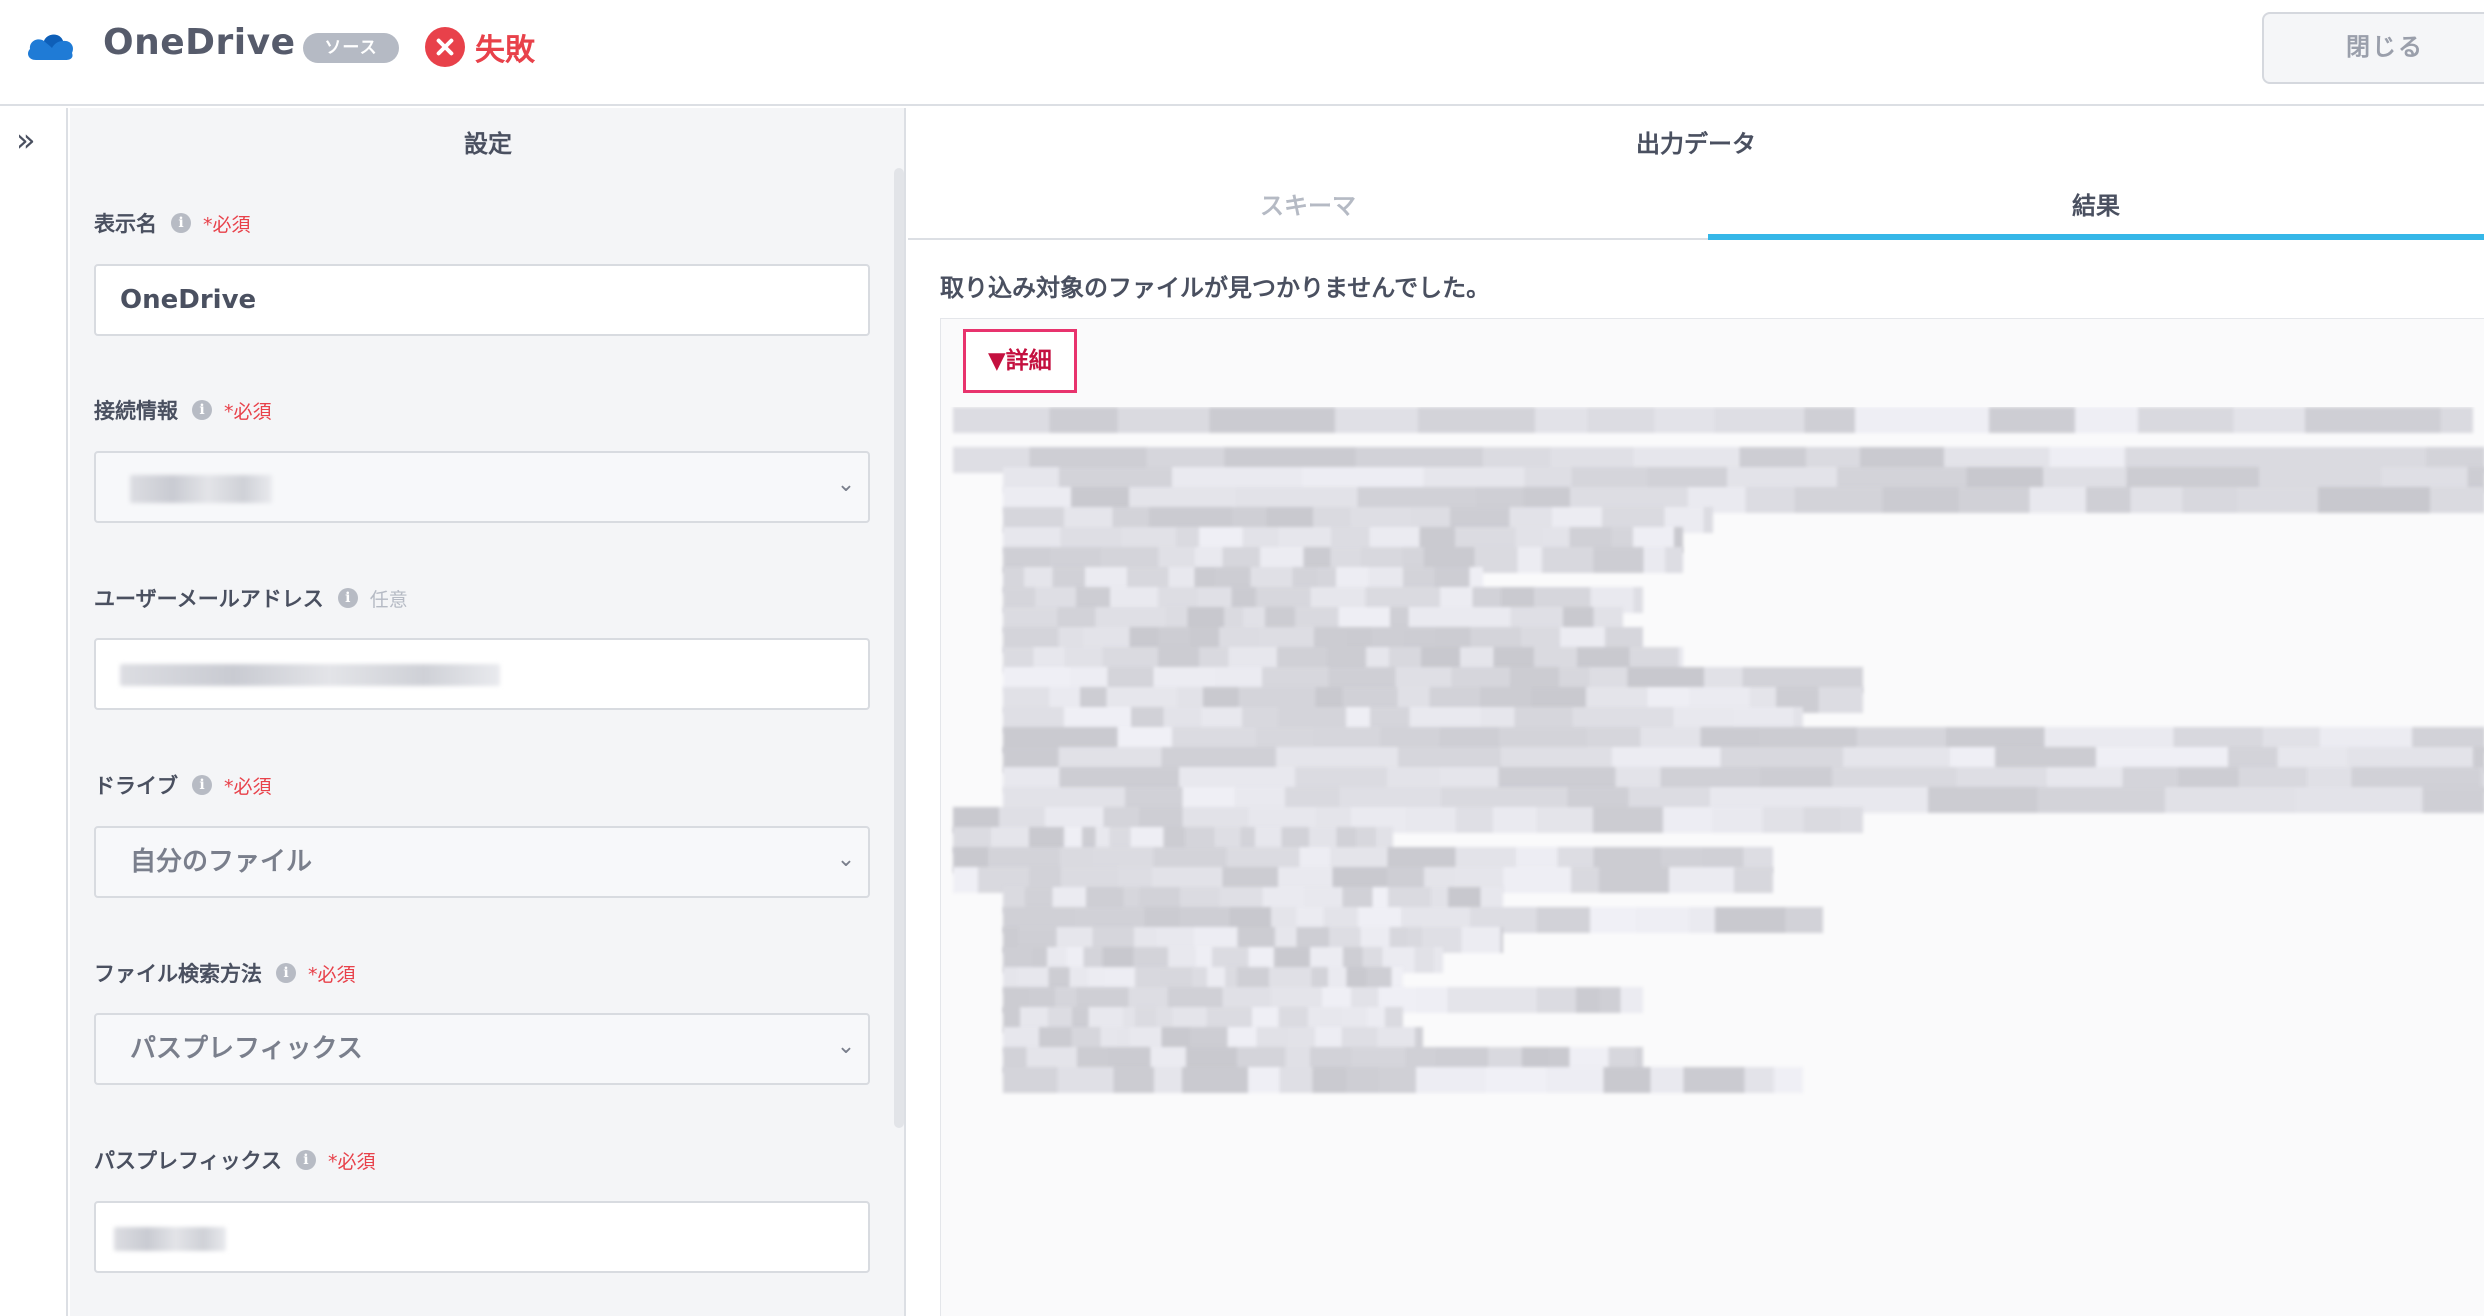 The height and width of the screenshot is (1316, 2484). Describe the element at coordinates (505, 50) in the screenshot. I see `status-text: 失敗` at that location.